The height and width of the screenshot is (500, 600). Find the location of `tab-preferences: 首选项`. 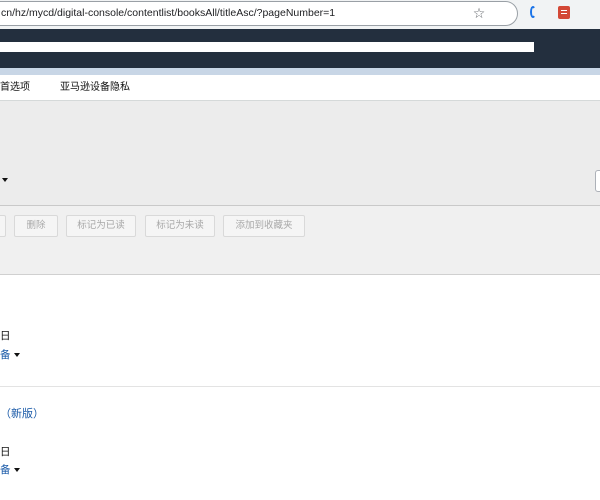

tab-preferences: 首选项 is located at coordinates (15, 87).